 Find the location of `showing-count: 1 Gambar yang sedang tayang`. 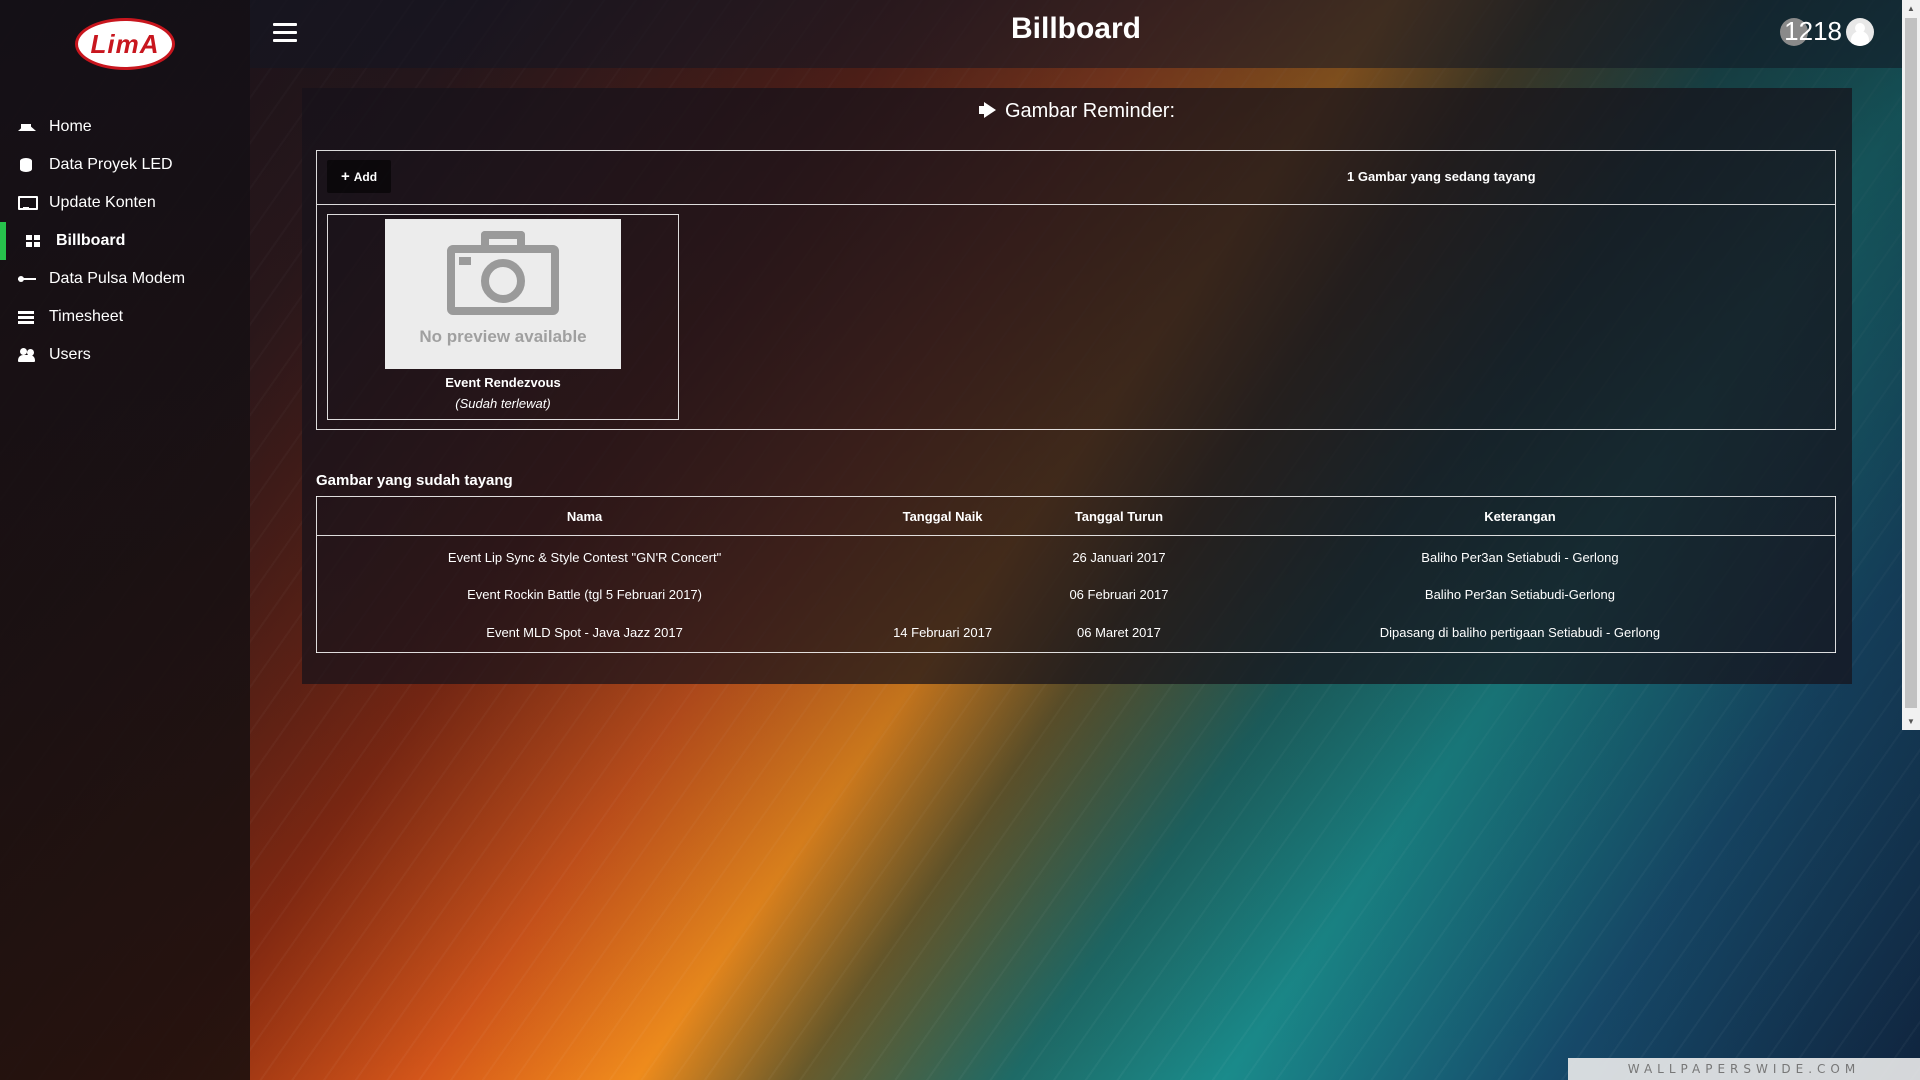

showing-count: 1 Gambar yang sedang tayang is located at coordinates (1441, 176).